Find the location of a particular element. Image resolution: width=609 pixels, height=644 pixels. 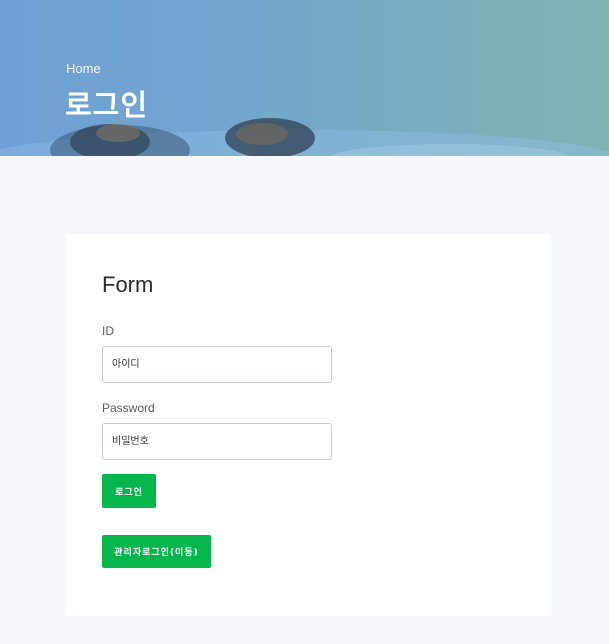

password-input is located at coordinates (217, 441).